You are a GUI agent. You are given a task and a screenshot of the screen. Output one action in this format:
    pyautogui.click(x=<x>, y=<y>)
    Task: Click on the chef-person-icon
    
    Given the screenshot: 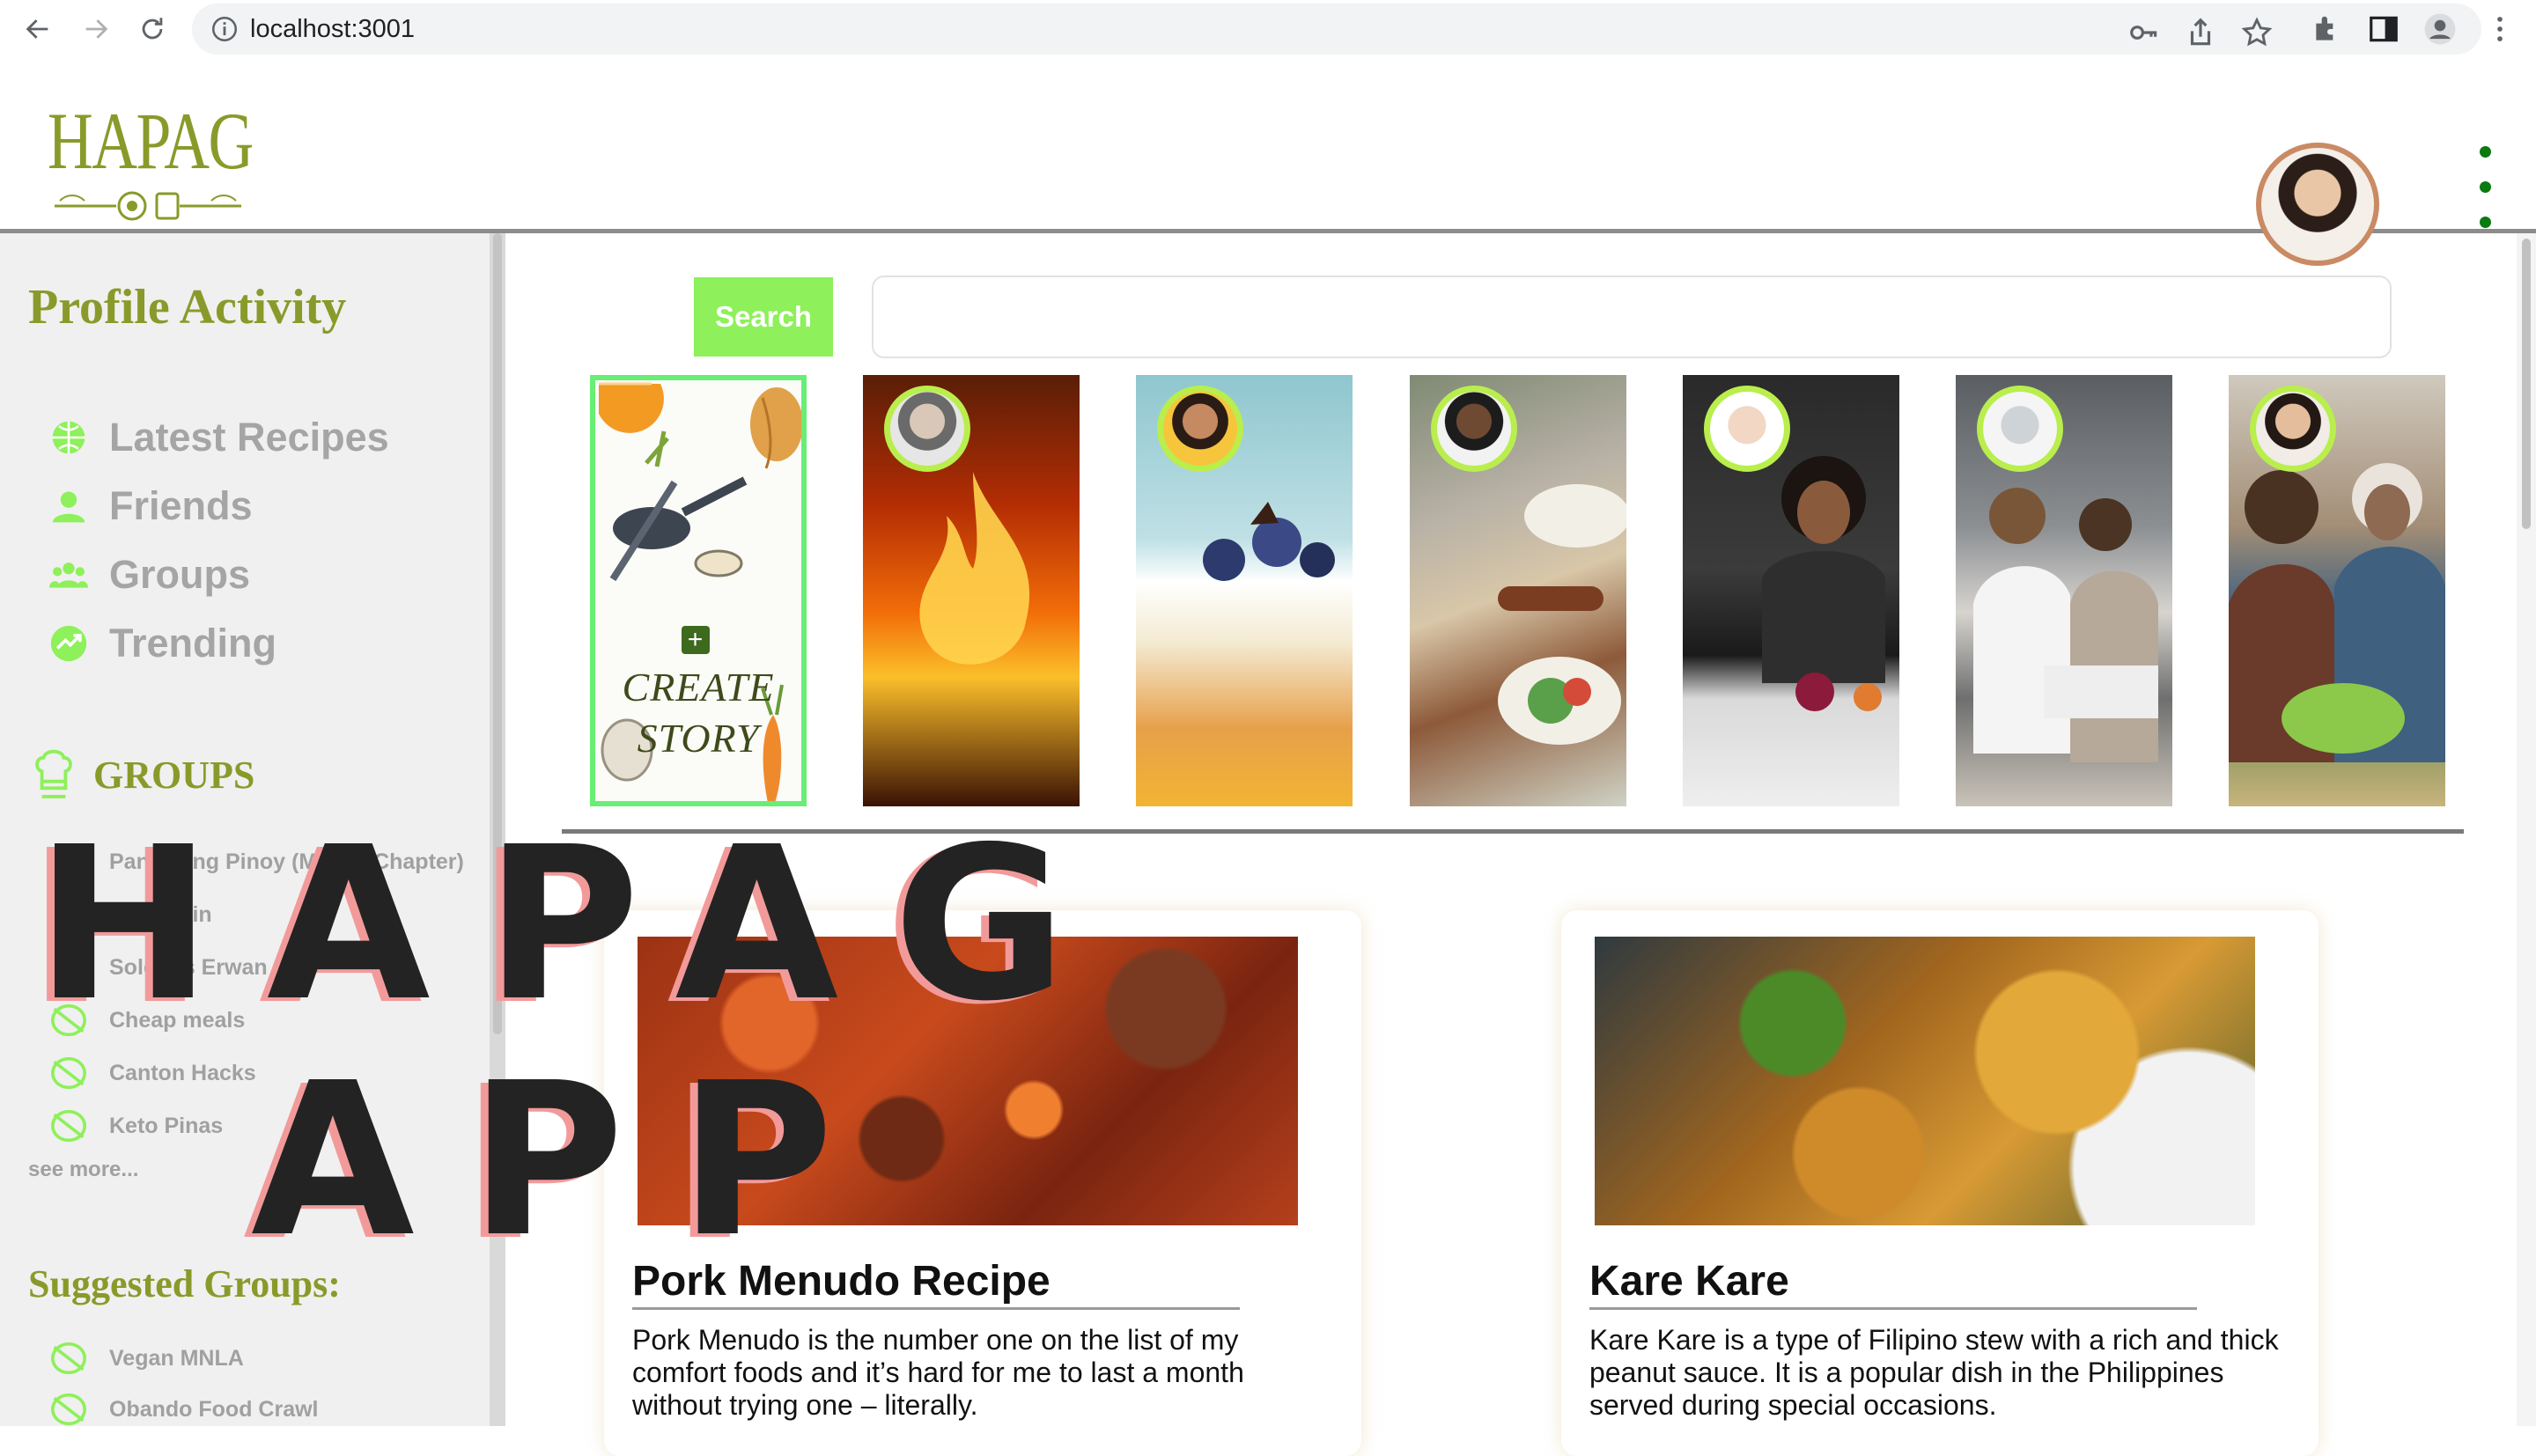 What is the action you would take?
    pyautogui.click(x=1824, y=584)
    